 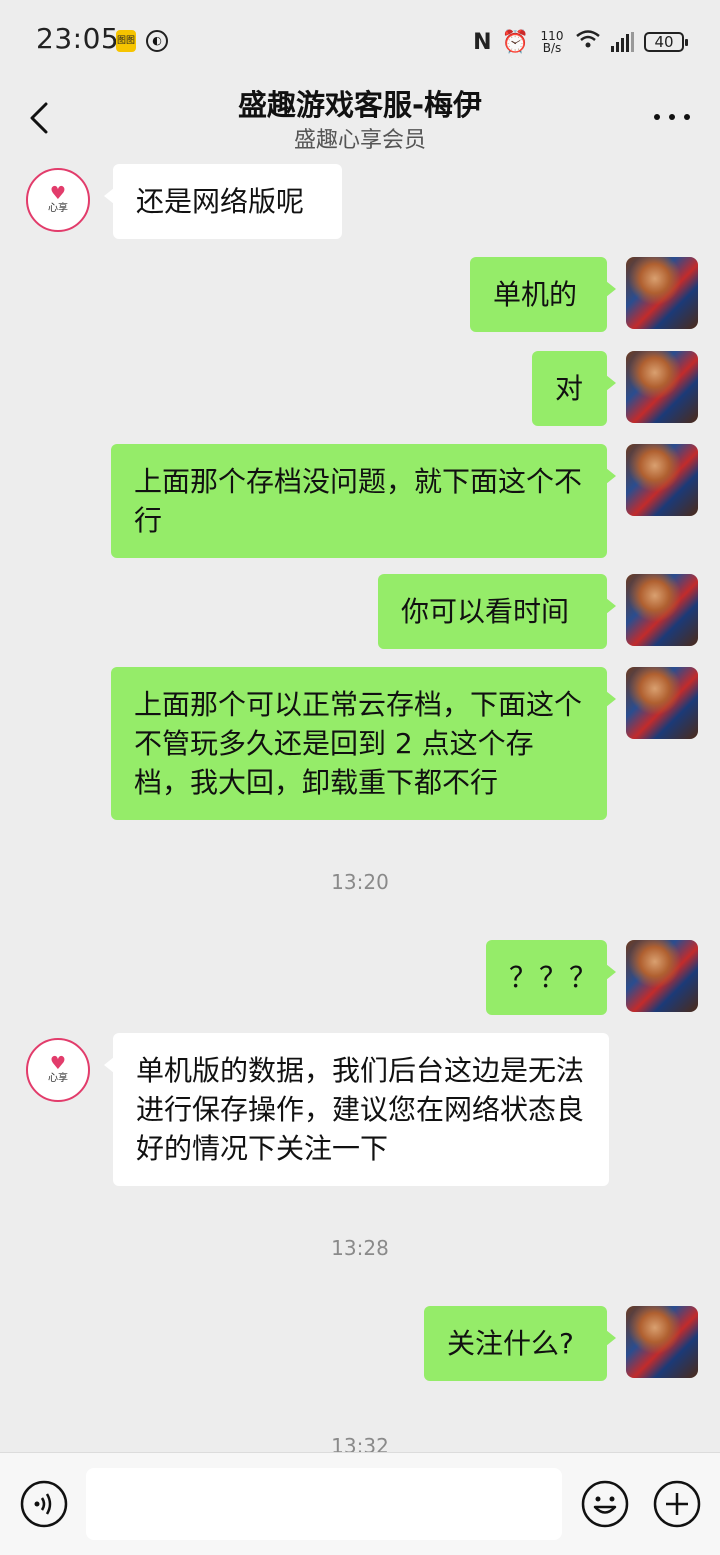 What do you see at coordinates (543, 294) in the screenshot?
I see `message-bubble: 单机的` at bounding box center [543, 294].